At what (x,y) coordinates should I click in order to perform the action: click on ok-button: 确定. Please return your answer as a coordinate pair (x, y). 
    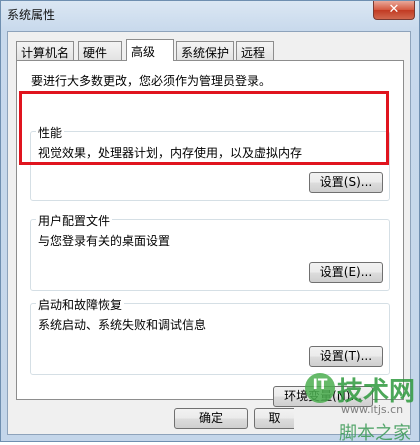
    Looking at the image, I should click on (211, 418).